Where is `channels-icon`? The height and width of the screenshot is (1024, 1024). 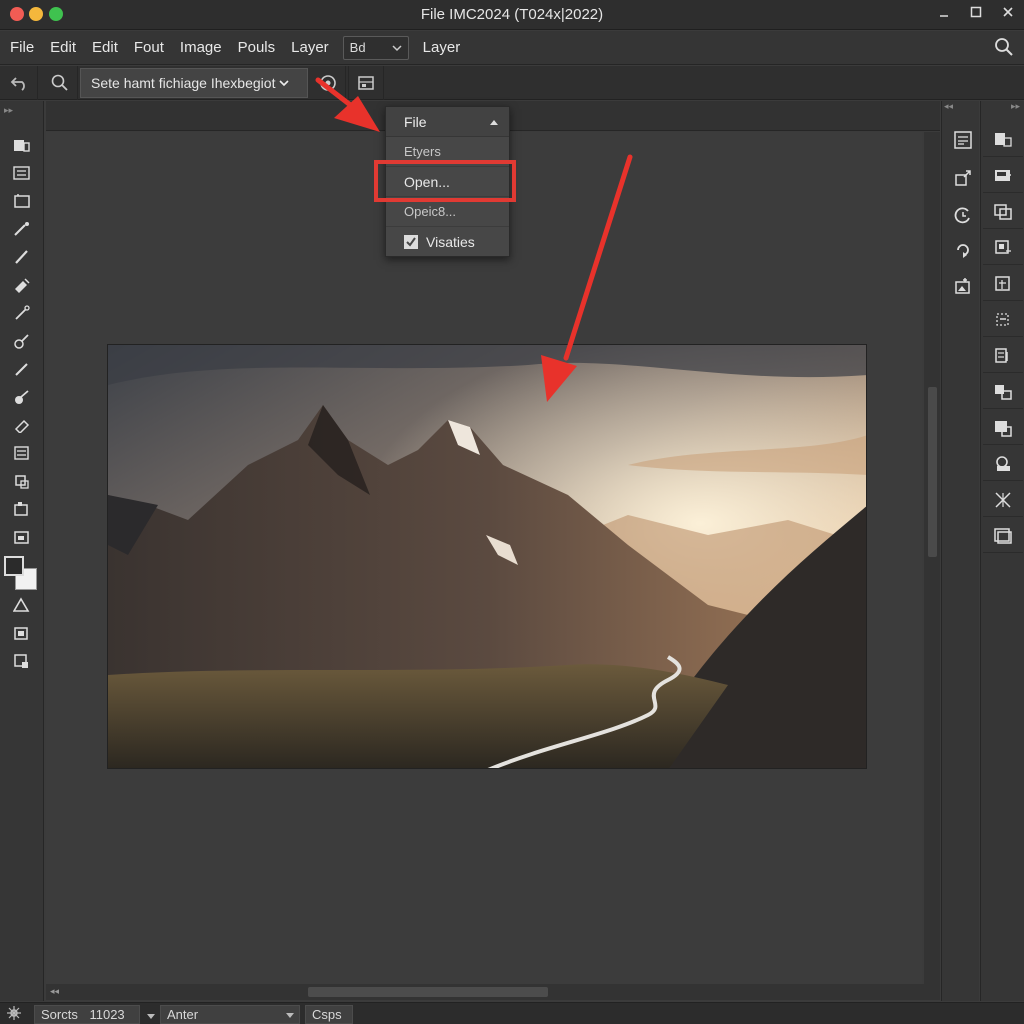 channels-icon is located at coordinates (1003, 248).